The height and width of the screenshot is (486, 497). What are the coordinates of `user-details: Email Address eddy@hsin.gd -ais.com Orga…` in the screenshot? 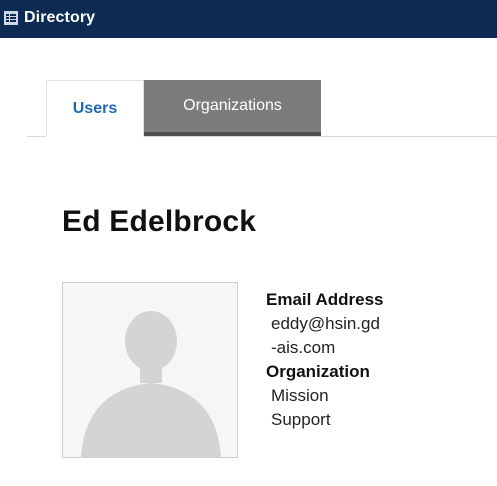 It's located at (378, 360).